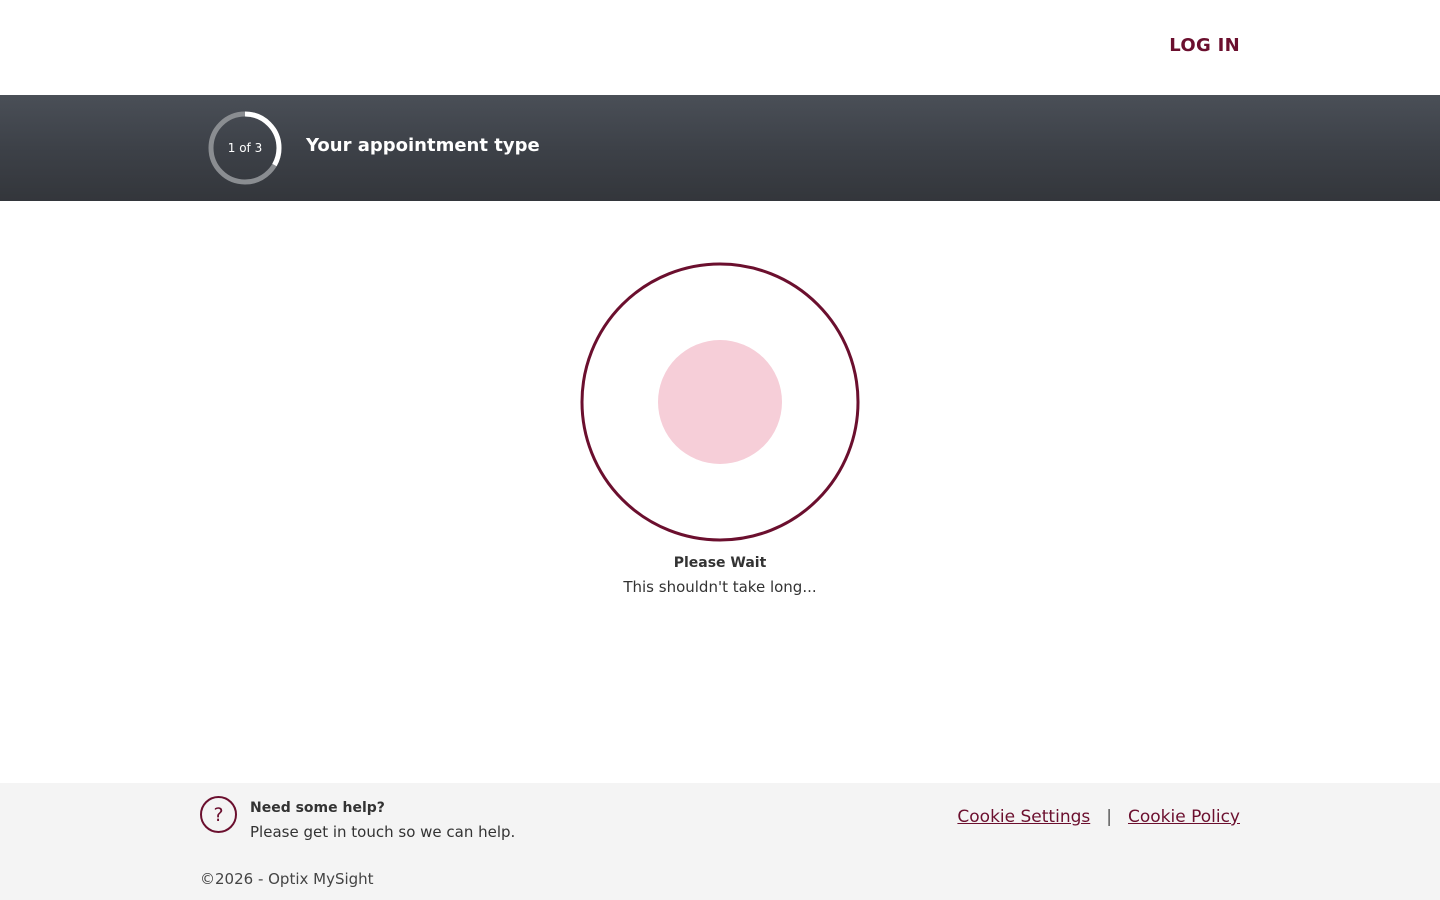  What do you see at coordinates (423, 145) in the screenshot?
I see `step-title: Your appointment type` at bounding box center [423, 145].